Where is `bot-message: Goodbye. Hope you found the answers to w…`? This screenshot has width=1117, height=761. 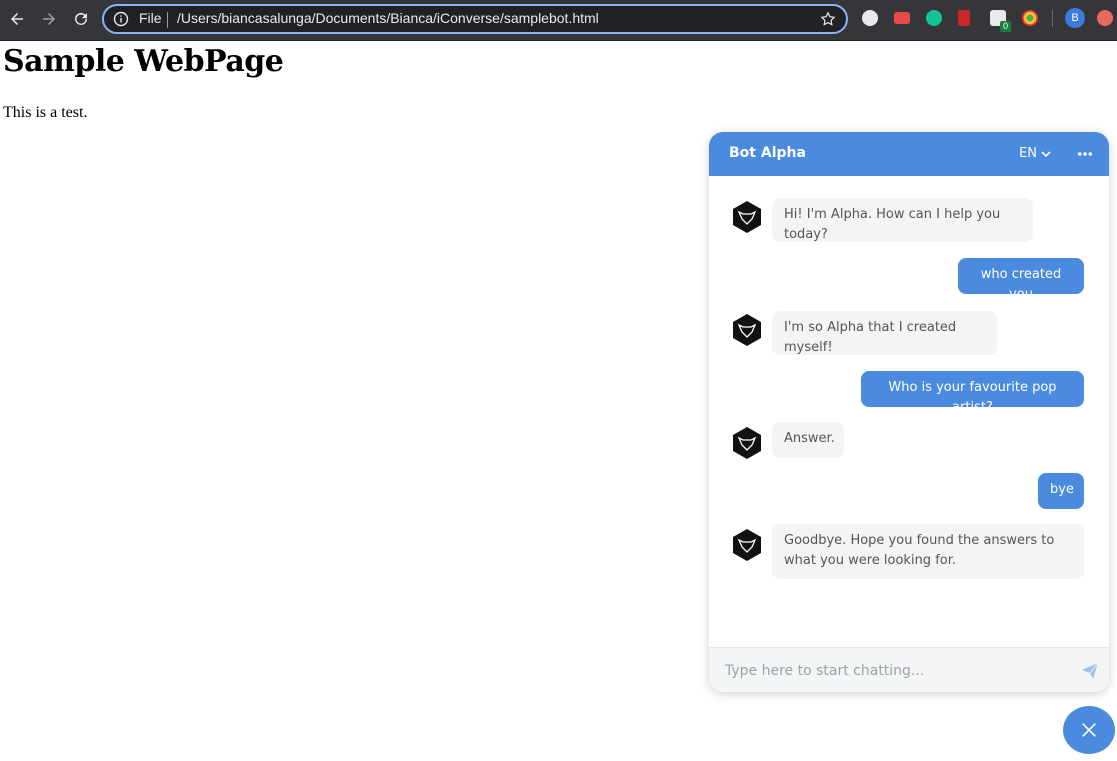 bot-message: Goodbye. Hope you found the answers to w… is located at coordinates (928, 551).